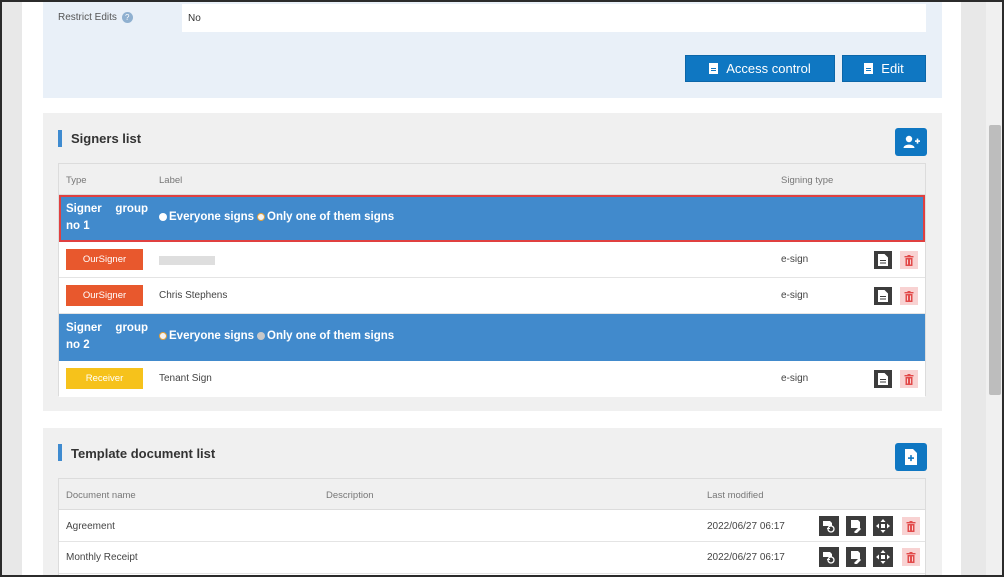 Image resolution: width=1004 pixels, height=577 pixels. What do you see at coordinates (554, 18) in the screenshot?
I see `restrict-edits-value: No` at bounding box center [554, 18].